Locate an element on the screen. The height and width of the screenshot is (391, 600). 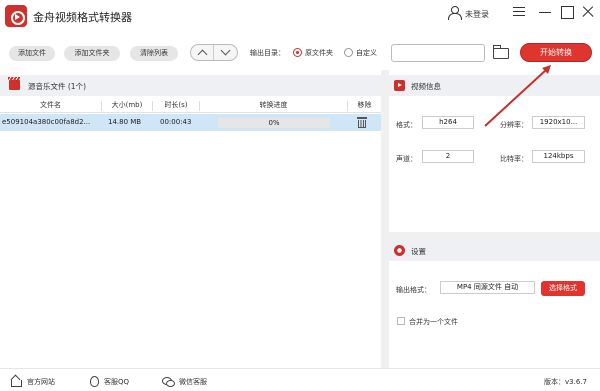
settings-header: 设置 is located at coordinates (494, 250).